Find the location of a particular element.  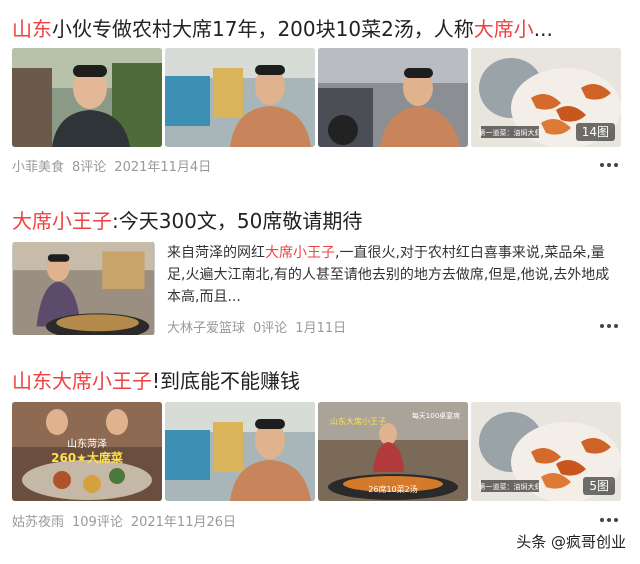

comment-count: 0评论 is located at coordinates (270, 328).